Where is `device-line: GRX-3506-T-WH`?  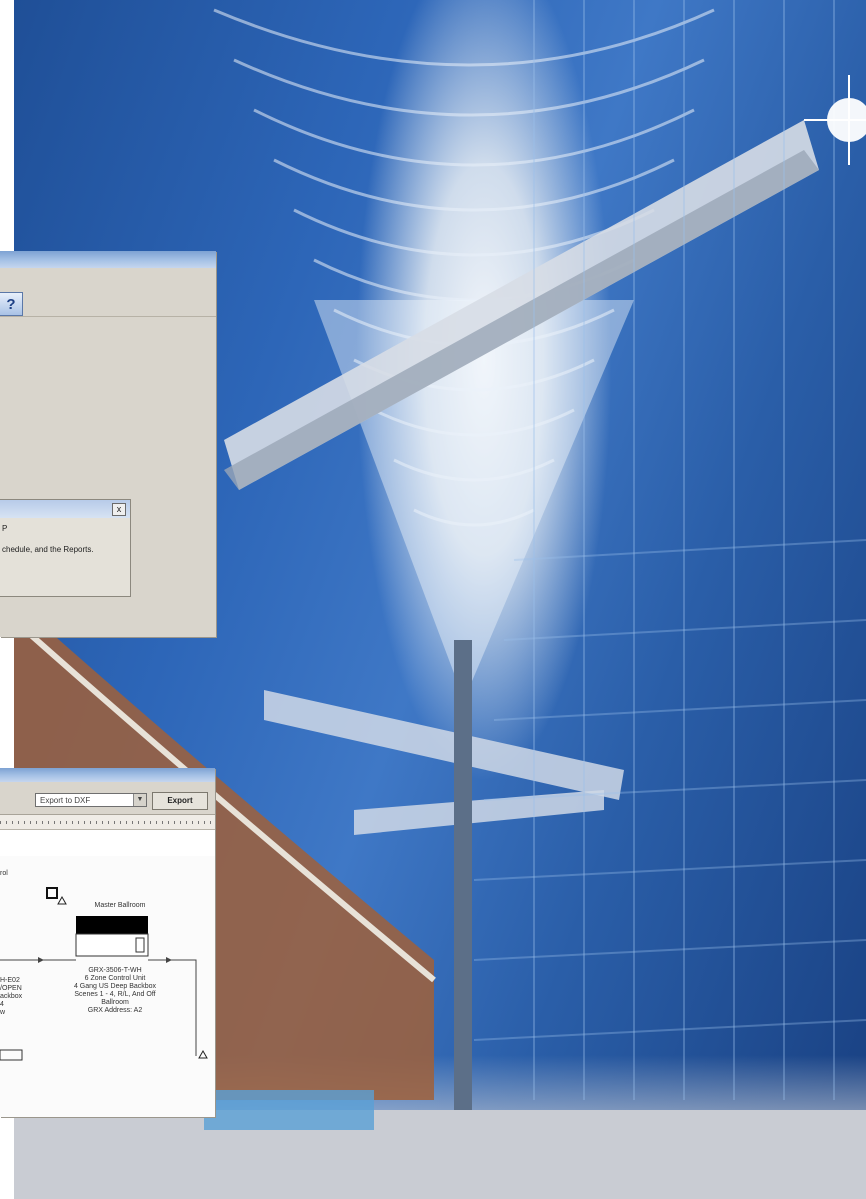
device-line: GRX-3506-T-WH is located at coordinates (115, 970).